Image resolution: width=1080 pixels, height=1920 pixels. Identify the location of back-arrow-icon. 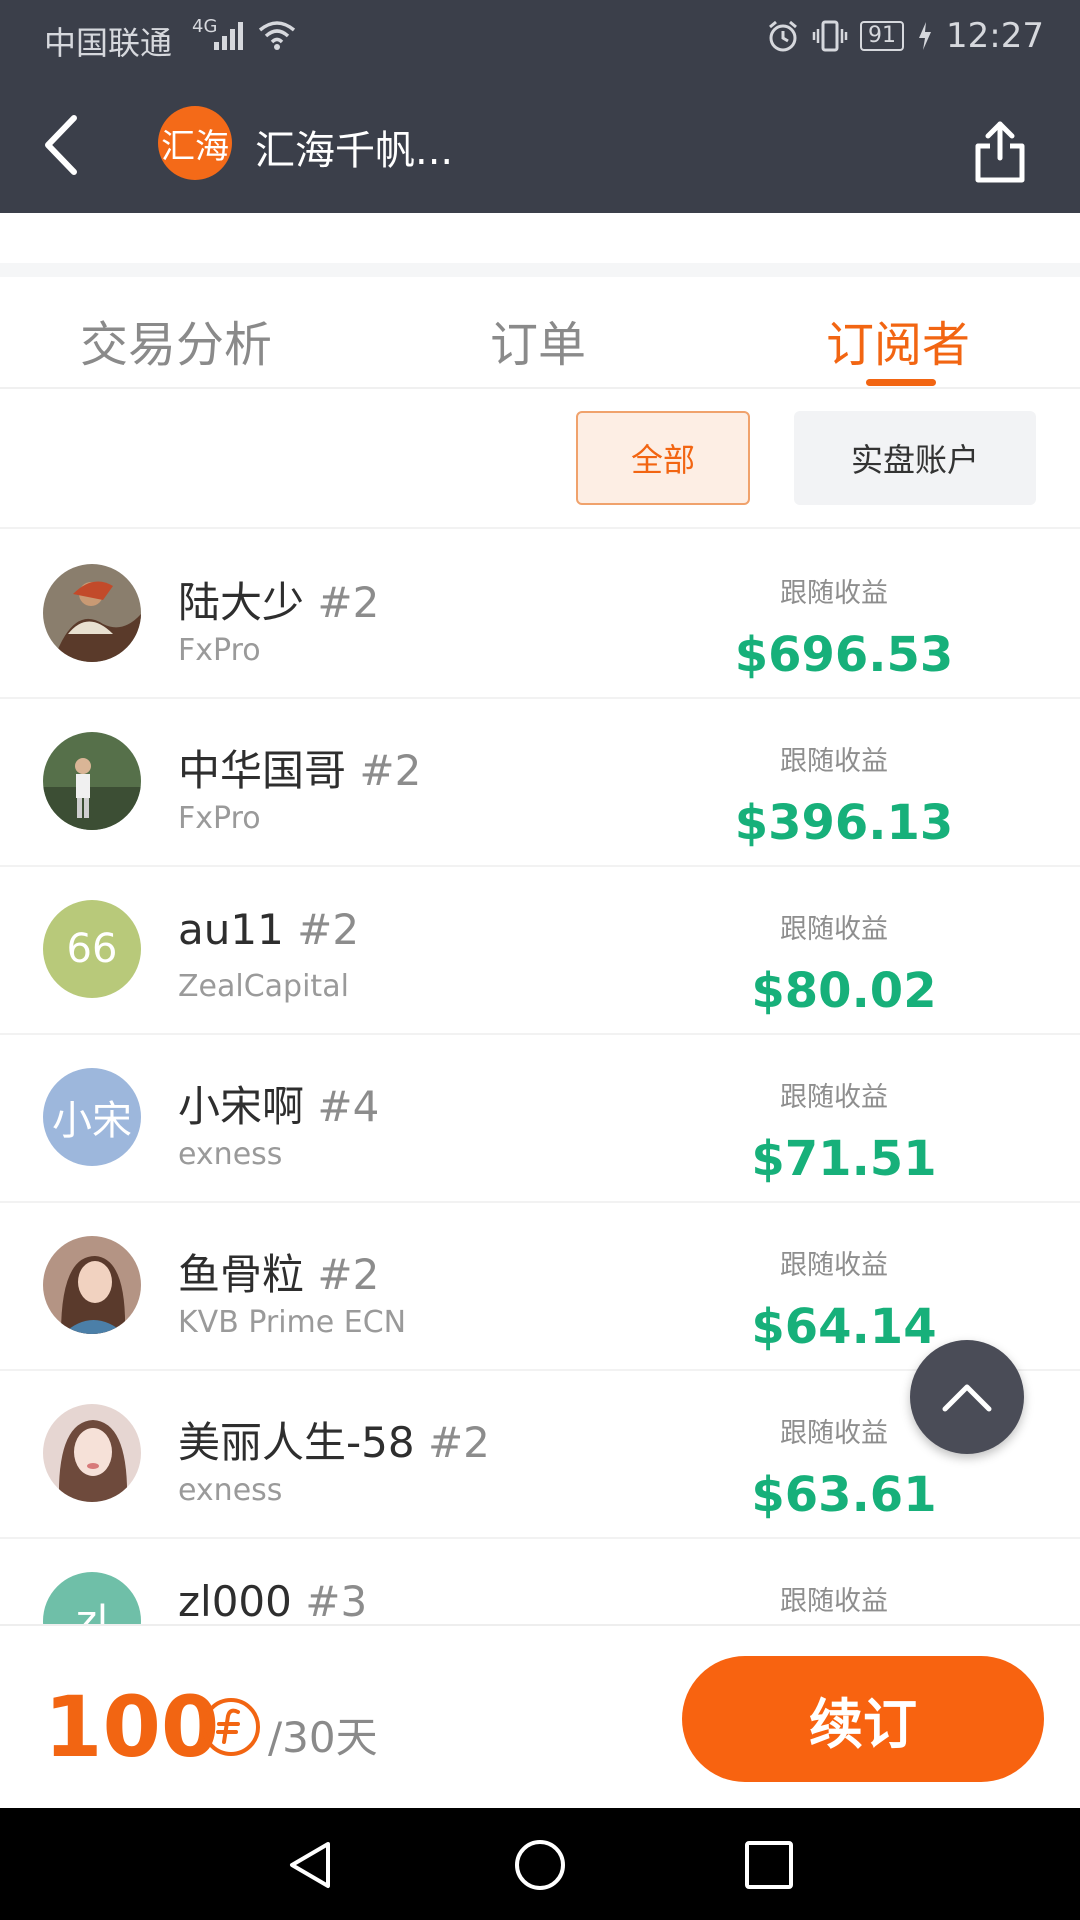
(62, 145).